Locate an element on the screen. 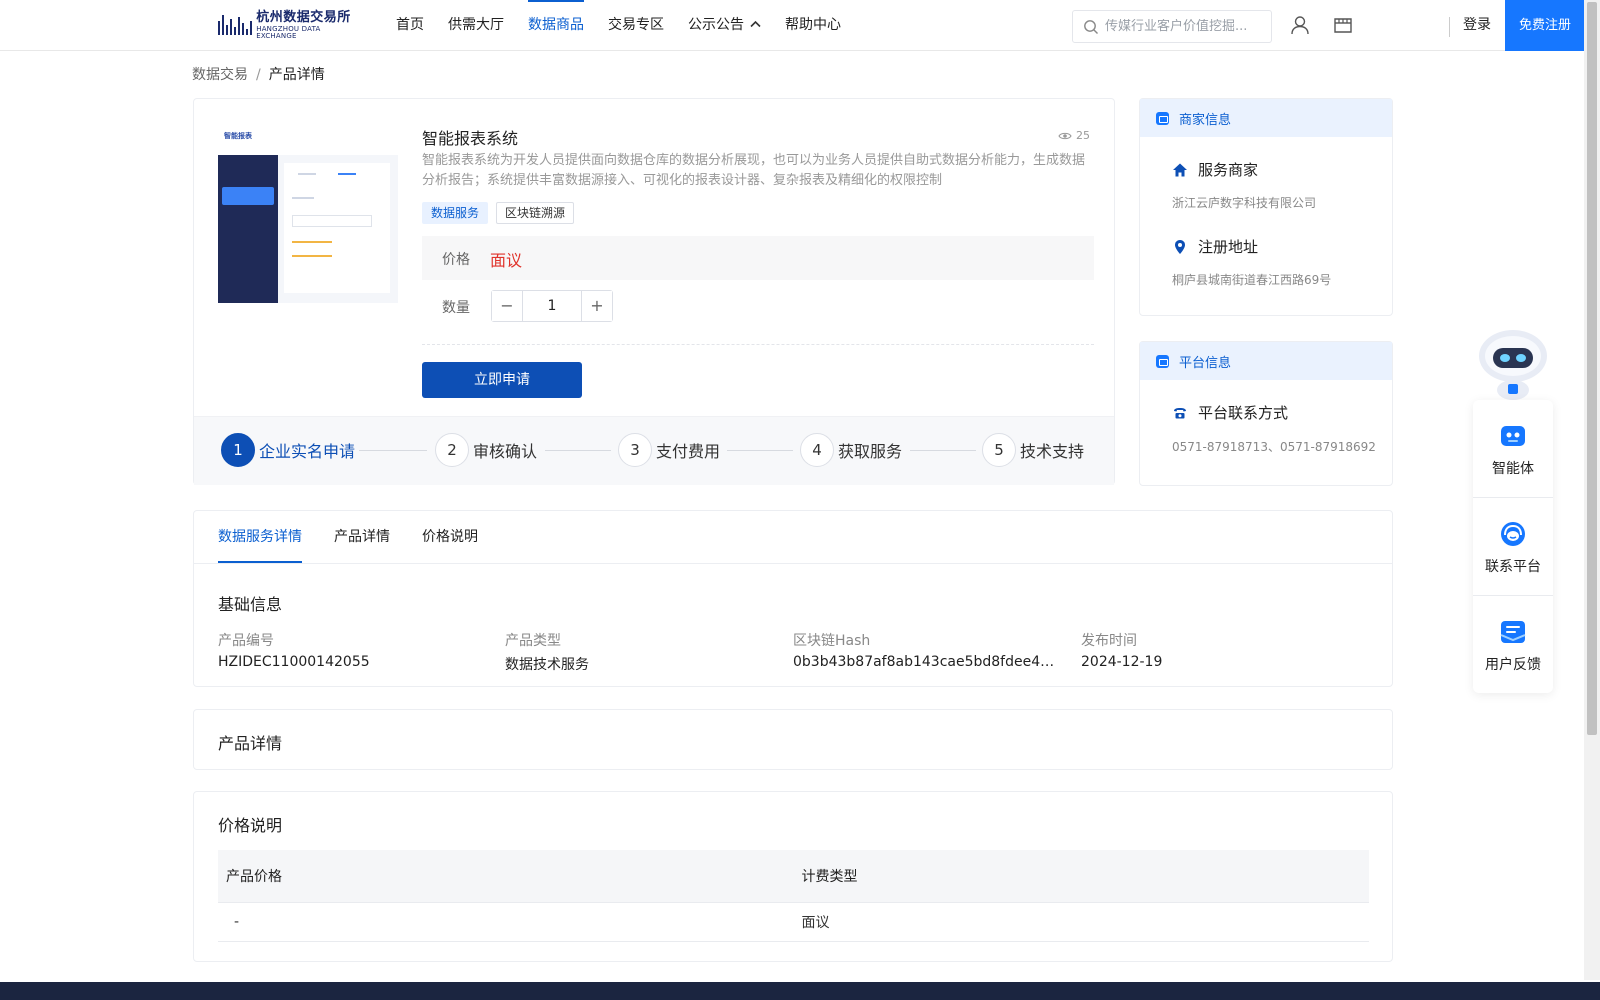  tab-data-service-details: 数据服务详情 is located at coordinates (260, 537).